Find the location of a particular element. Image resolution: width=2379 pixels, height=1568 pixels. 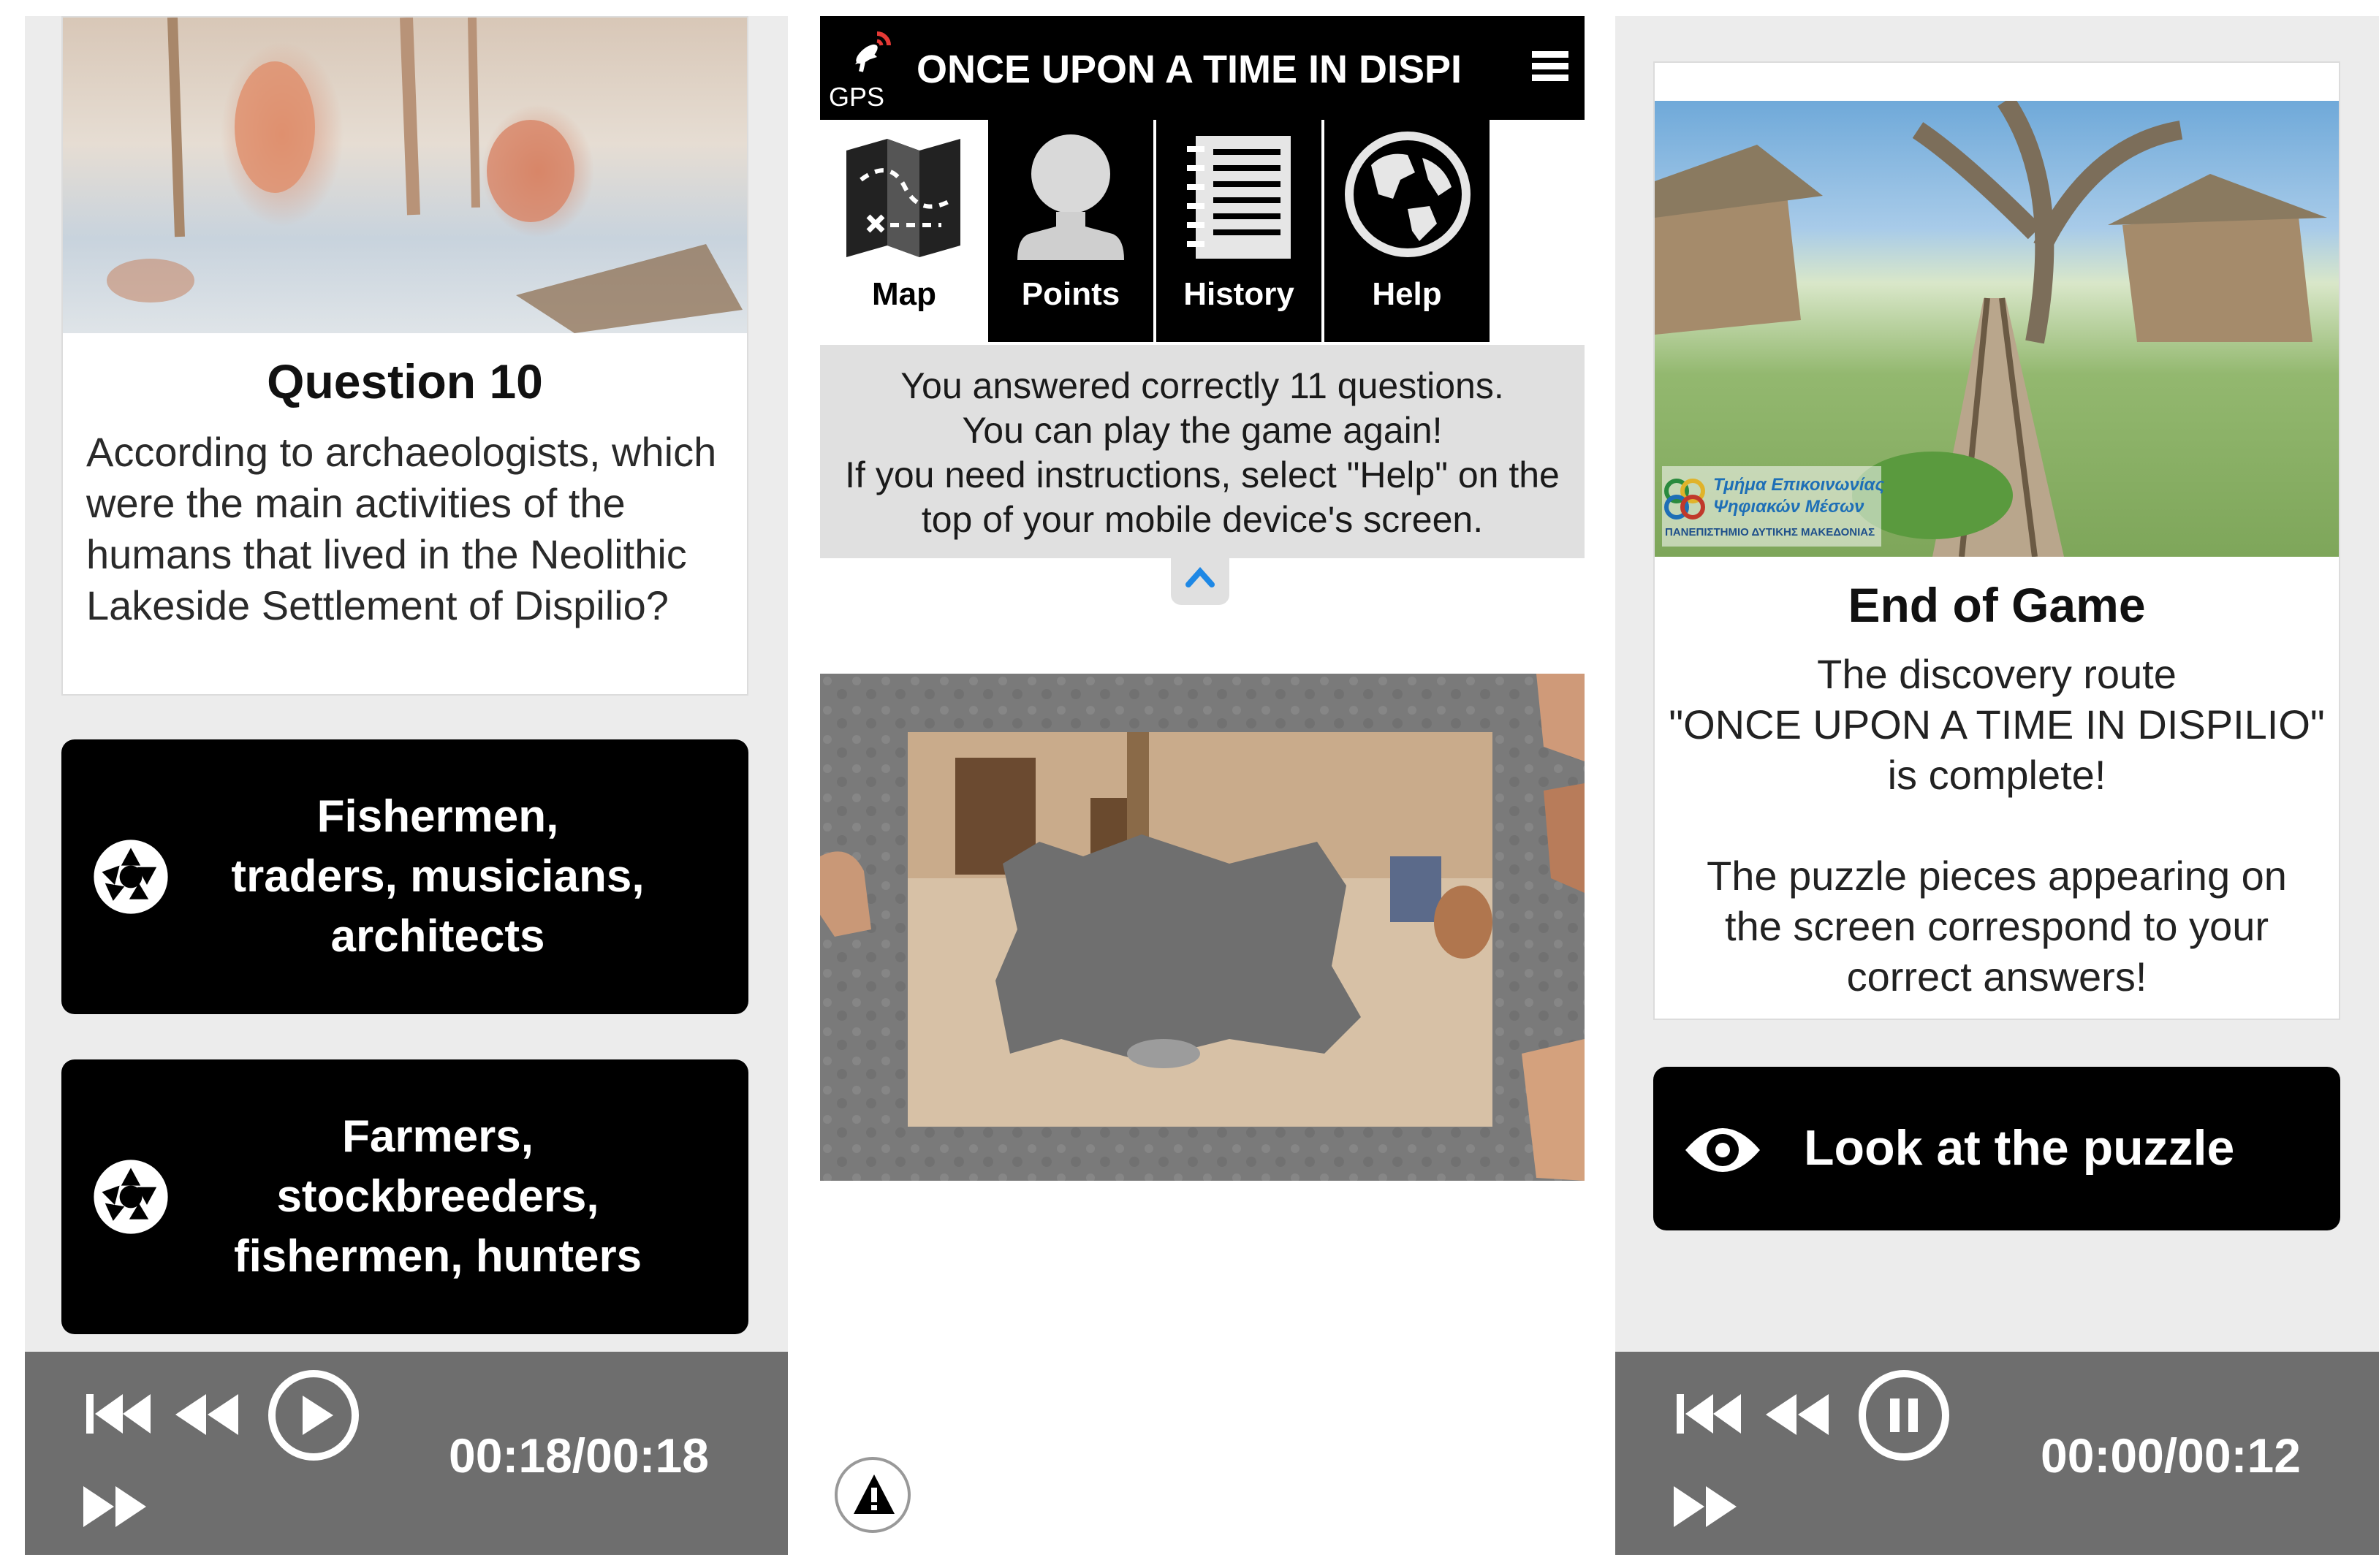

media-time-right: 00:00/00:12 is located at coordinates (2171, 1455).